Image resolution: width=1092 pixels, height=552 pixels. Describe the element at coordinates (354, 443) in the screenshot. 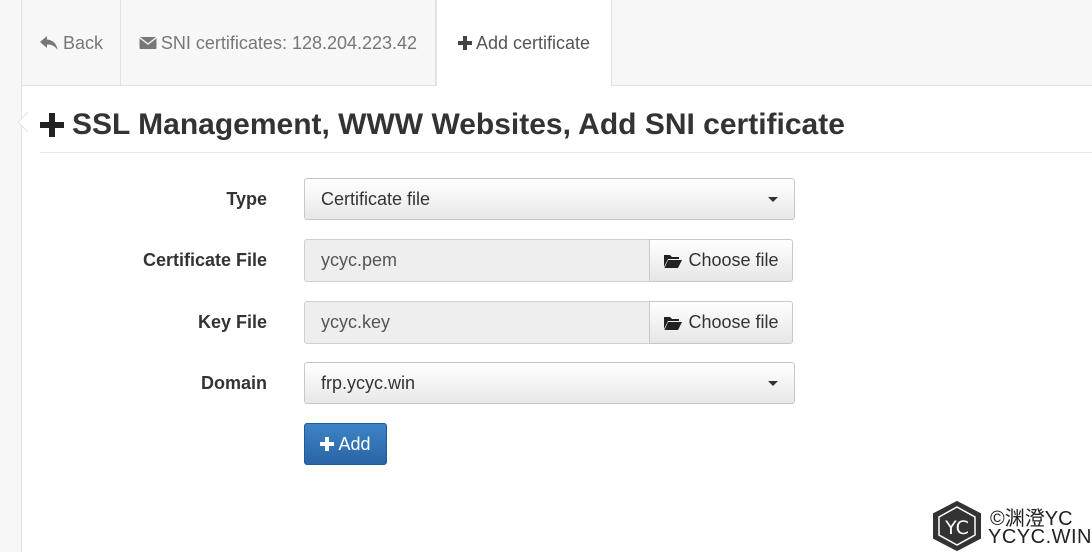

I see `add-button-label: Add` at that location.